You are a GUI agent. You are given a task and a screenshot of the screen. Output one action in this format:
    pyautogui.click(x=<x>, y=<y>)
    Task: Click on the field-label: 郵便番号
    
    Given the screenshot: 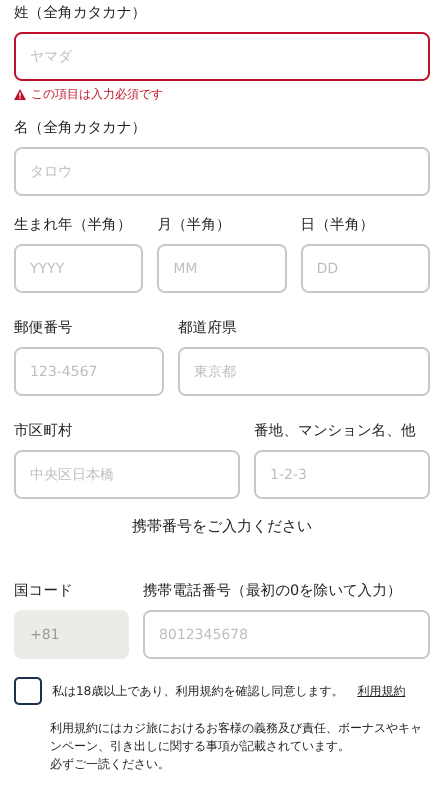 What is the action you would take?
    pyautogui.click(x=44, y=328)
    